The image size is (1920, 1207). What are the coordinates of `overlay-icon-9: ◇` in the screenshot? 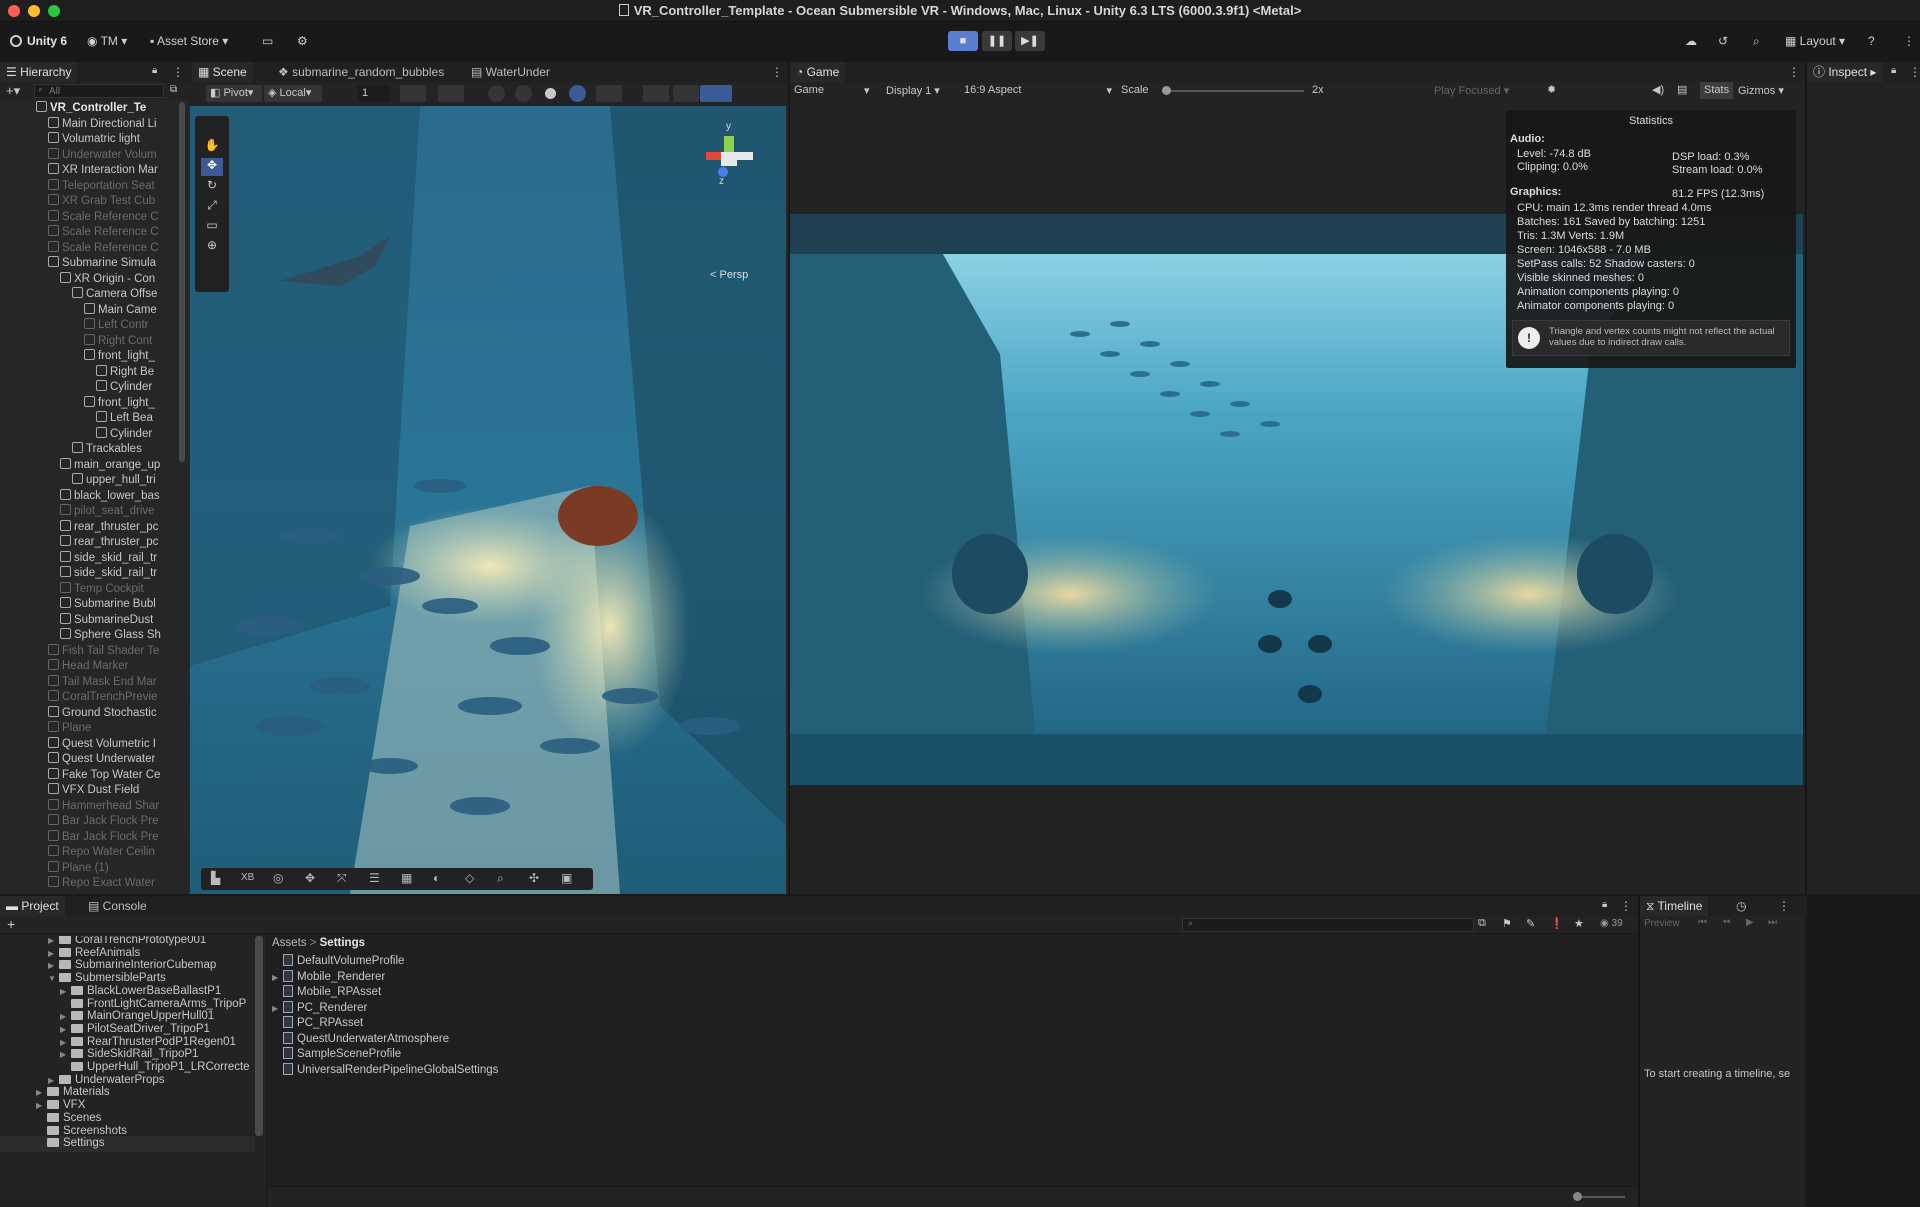 It's located at (469, 878).